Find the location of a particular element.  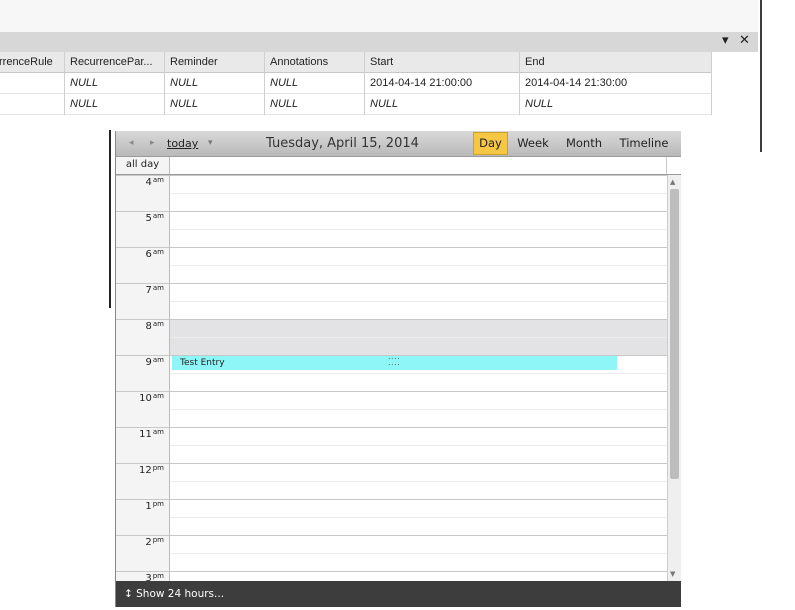

hour-label: 10am is located at coordinates (143, 409).